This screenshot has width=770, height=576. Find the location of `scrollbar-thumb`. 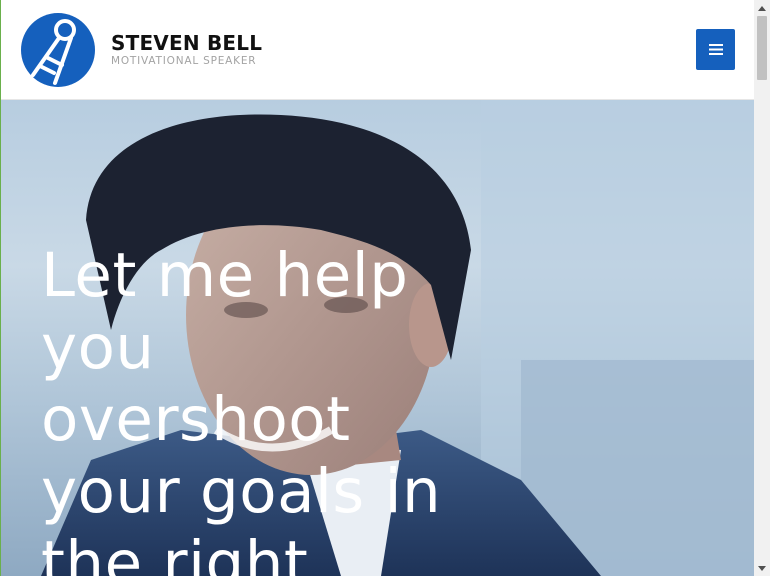

scrollbar-thumb is located at coordinates (762, 48).